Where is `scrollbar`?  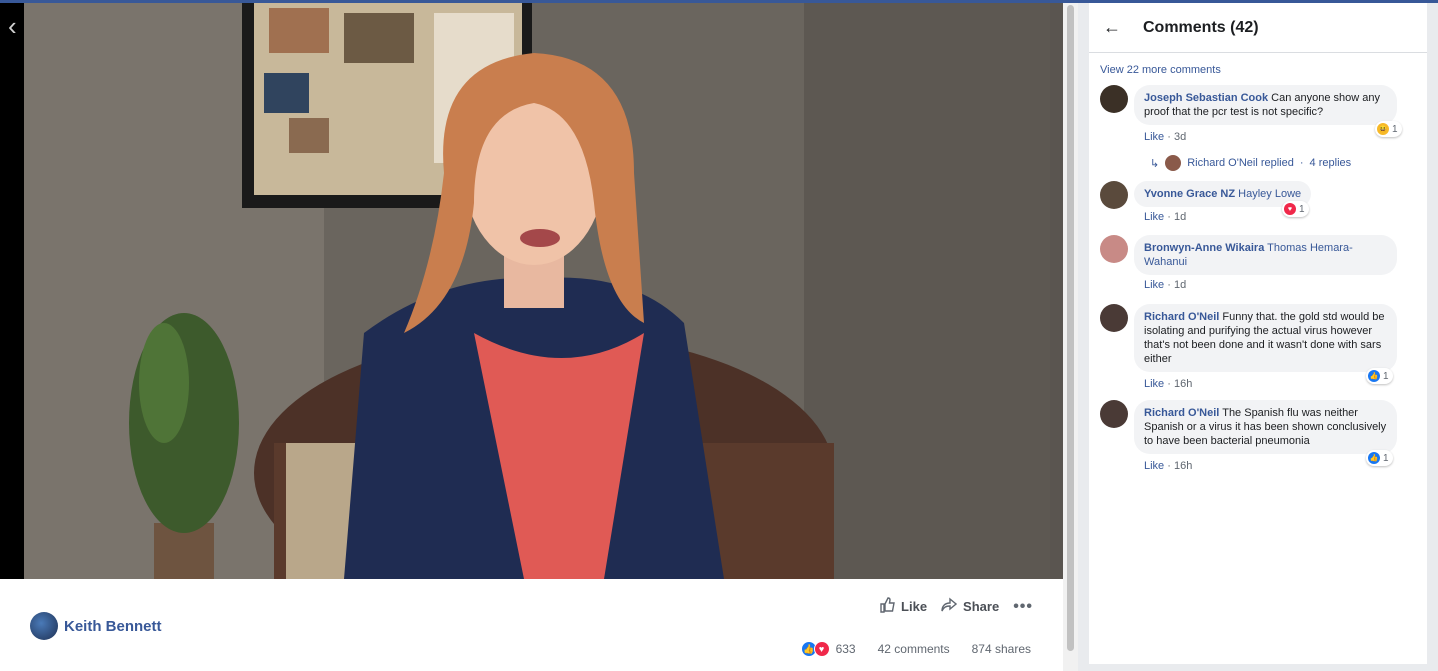
scrollbar is located at coordinates (1070, 337).